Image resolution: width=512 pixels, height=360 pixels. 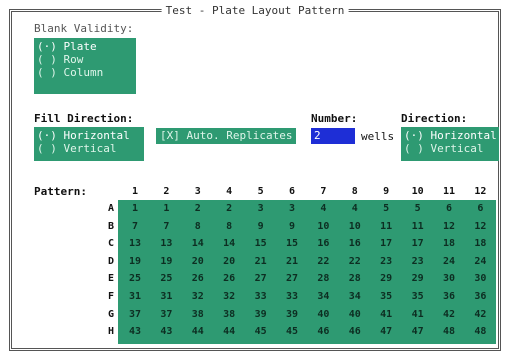 I want to click on auto-replicates-checkbox: [X] Auto. Replicates, so click(x=226, y=136).